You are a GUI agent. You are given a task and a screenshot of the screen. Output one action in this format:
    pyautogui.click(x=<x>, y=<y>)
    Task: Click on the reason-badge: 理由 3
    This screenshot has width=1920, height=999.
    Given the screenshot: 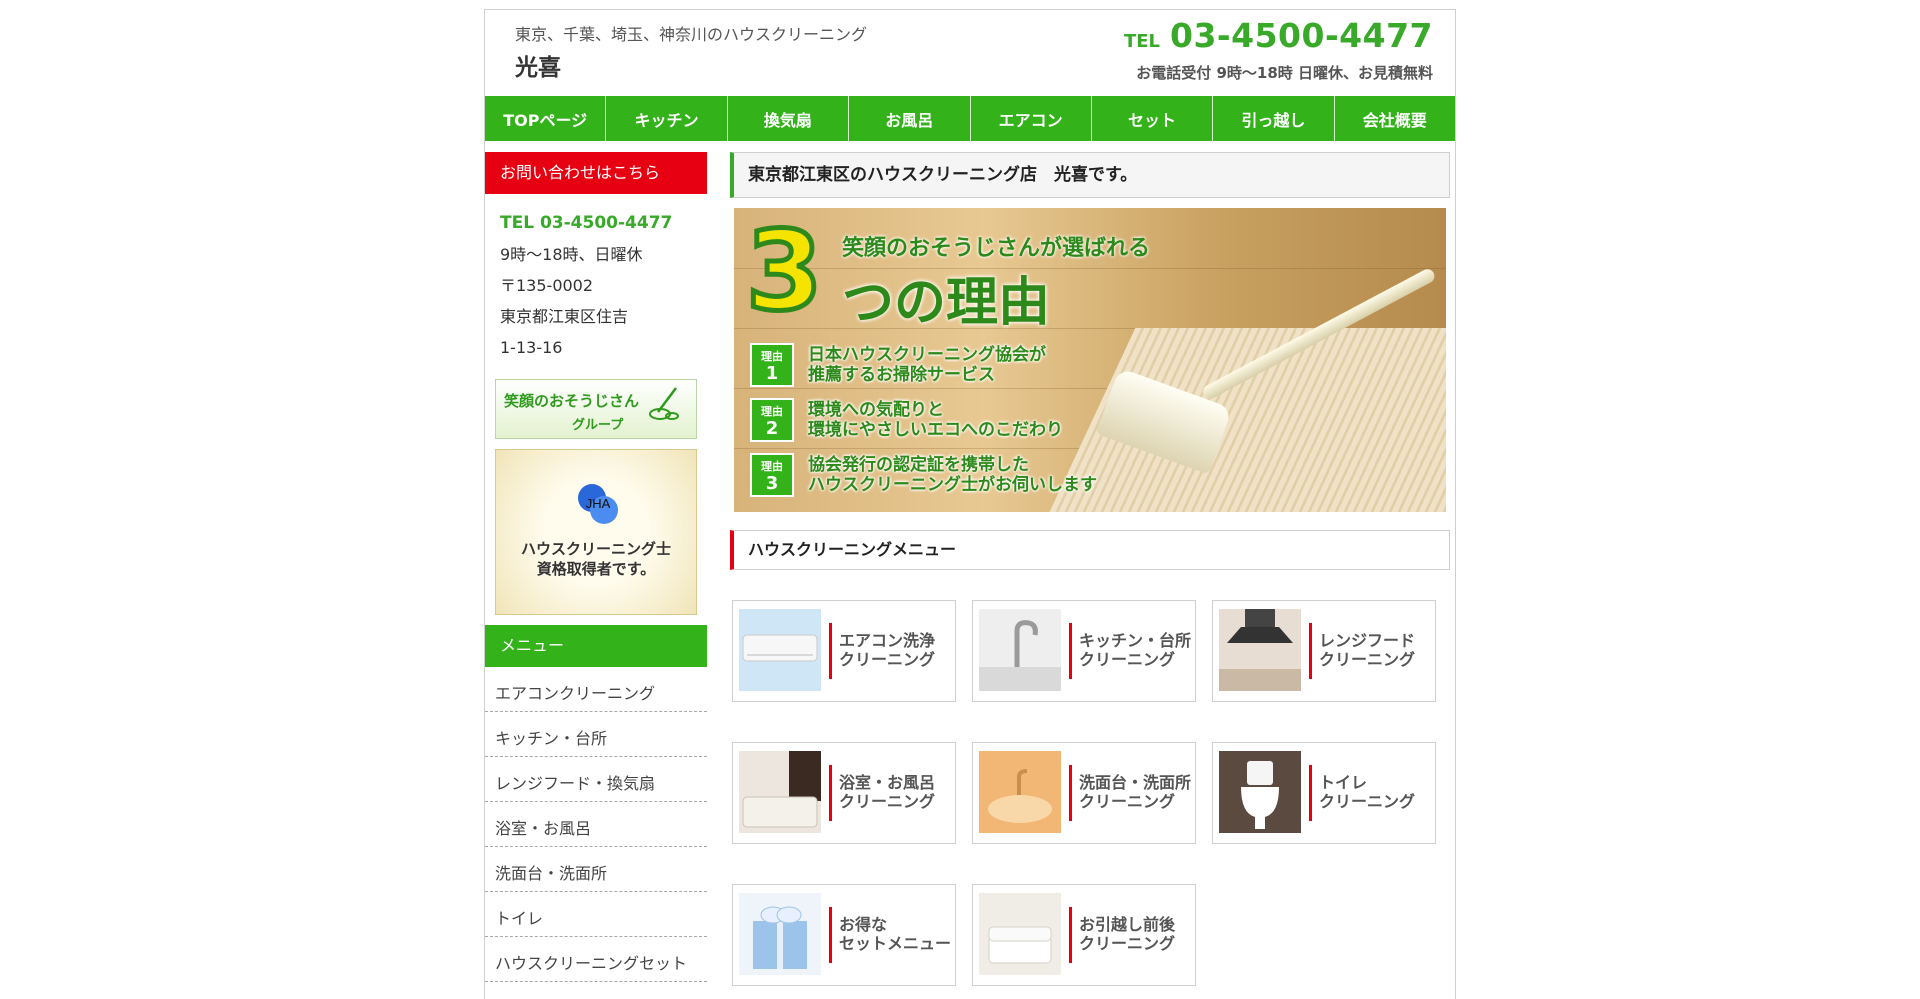 What is the action you would take?
    pyautogui.click(x=772, y=475)
    